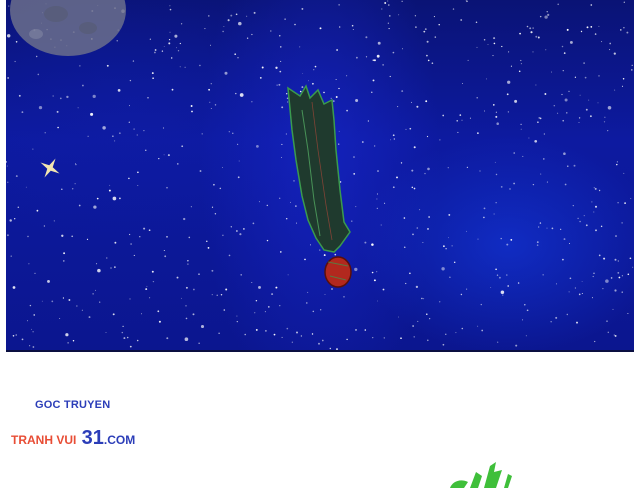  I want to click on watermark-goc-truyen: GOC TRUYEN, so click(73, 405).